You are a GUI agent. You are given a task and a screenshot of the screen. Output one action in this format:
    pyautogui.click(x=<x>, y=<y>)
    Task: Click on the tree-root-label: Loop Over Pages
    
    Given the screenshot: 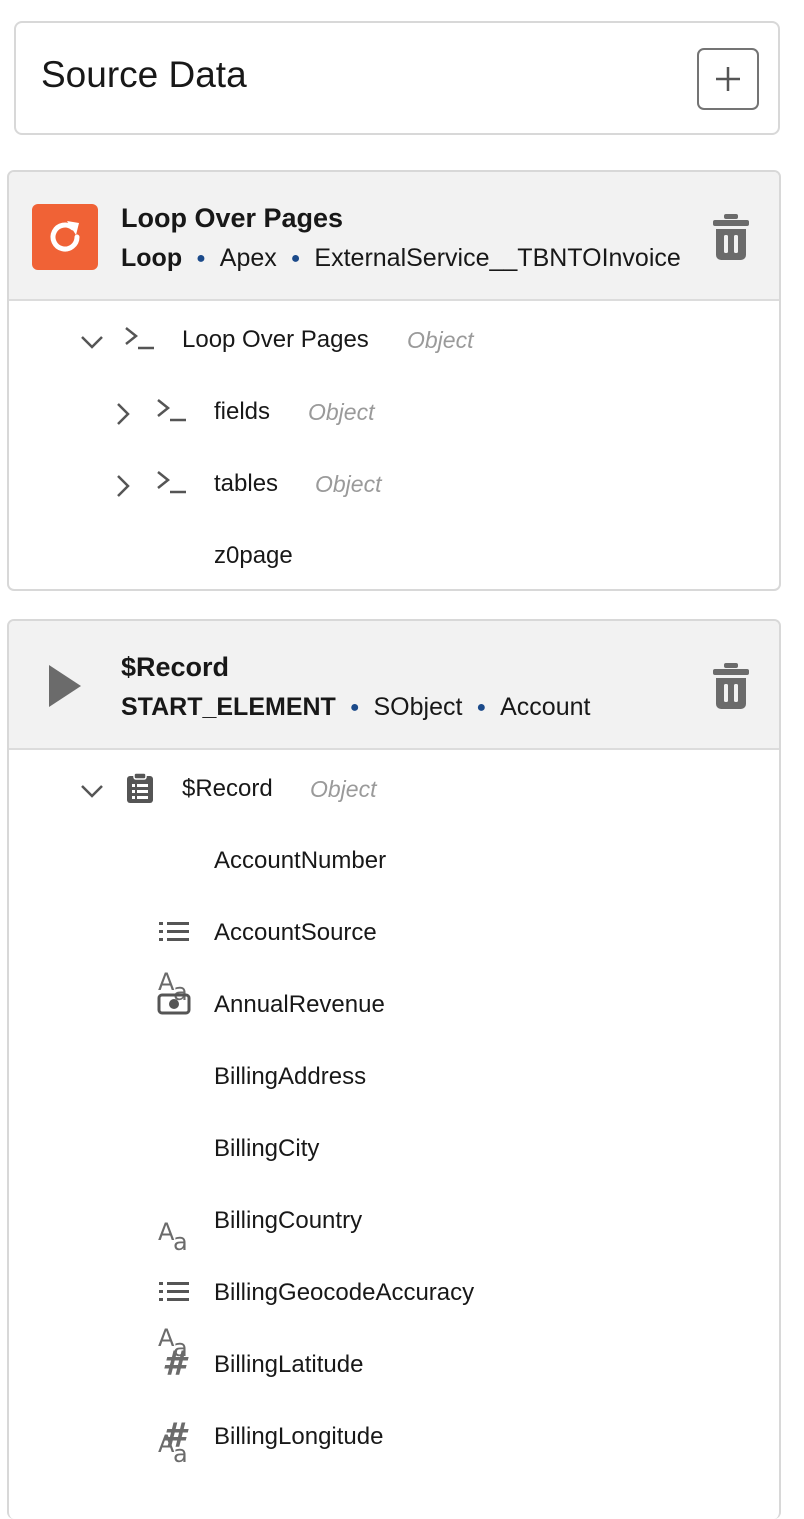 What is the action you would take?
    pyautogui.click(x=275, y=340)
    